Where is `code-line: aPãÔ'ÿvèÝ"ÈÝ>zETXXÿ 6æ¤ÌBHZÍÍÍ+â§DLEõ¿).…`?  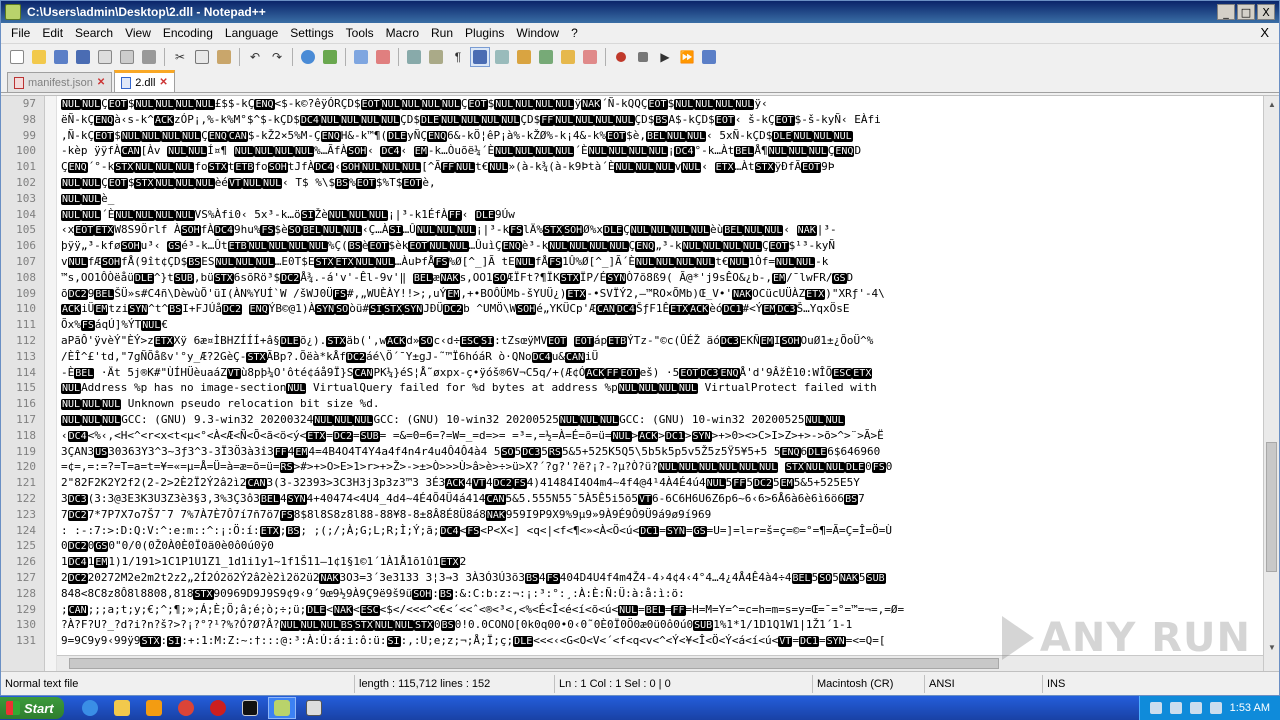 code-line: aPãÔ'ÿvèÝ"ÈÝ>zETXXÿ 6æ¤ÌBHZÍÍÍ+â§DLEõ¿).… is located at coordinates (660, 341).